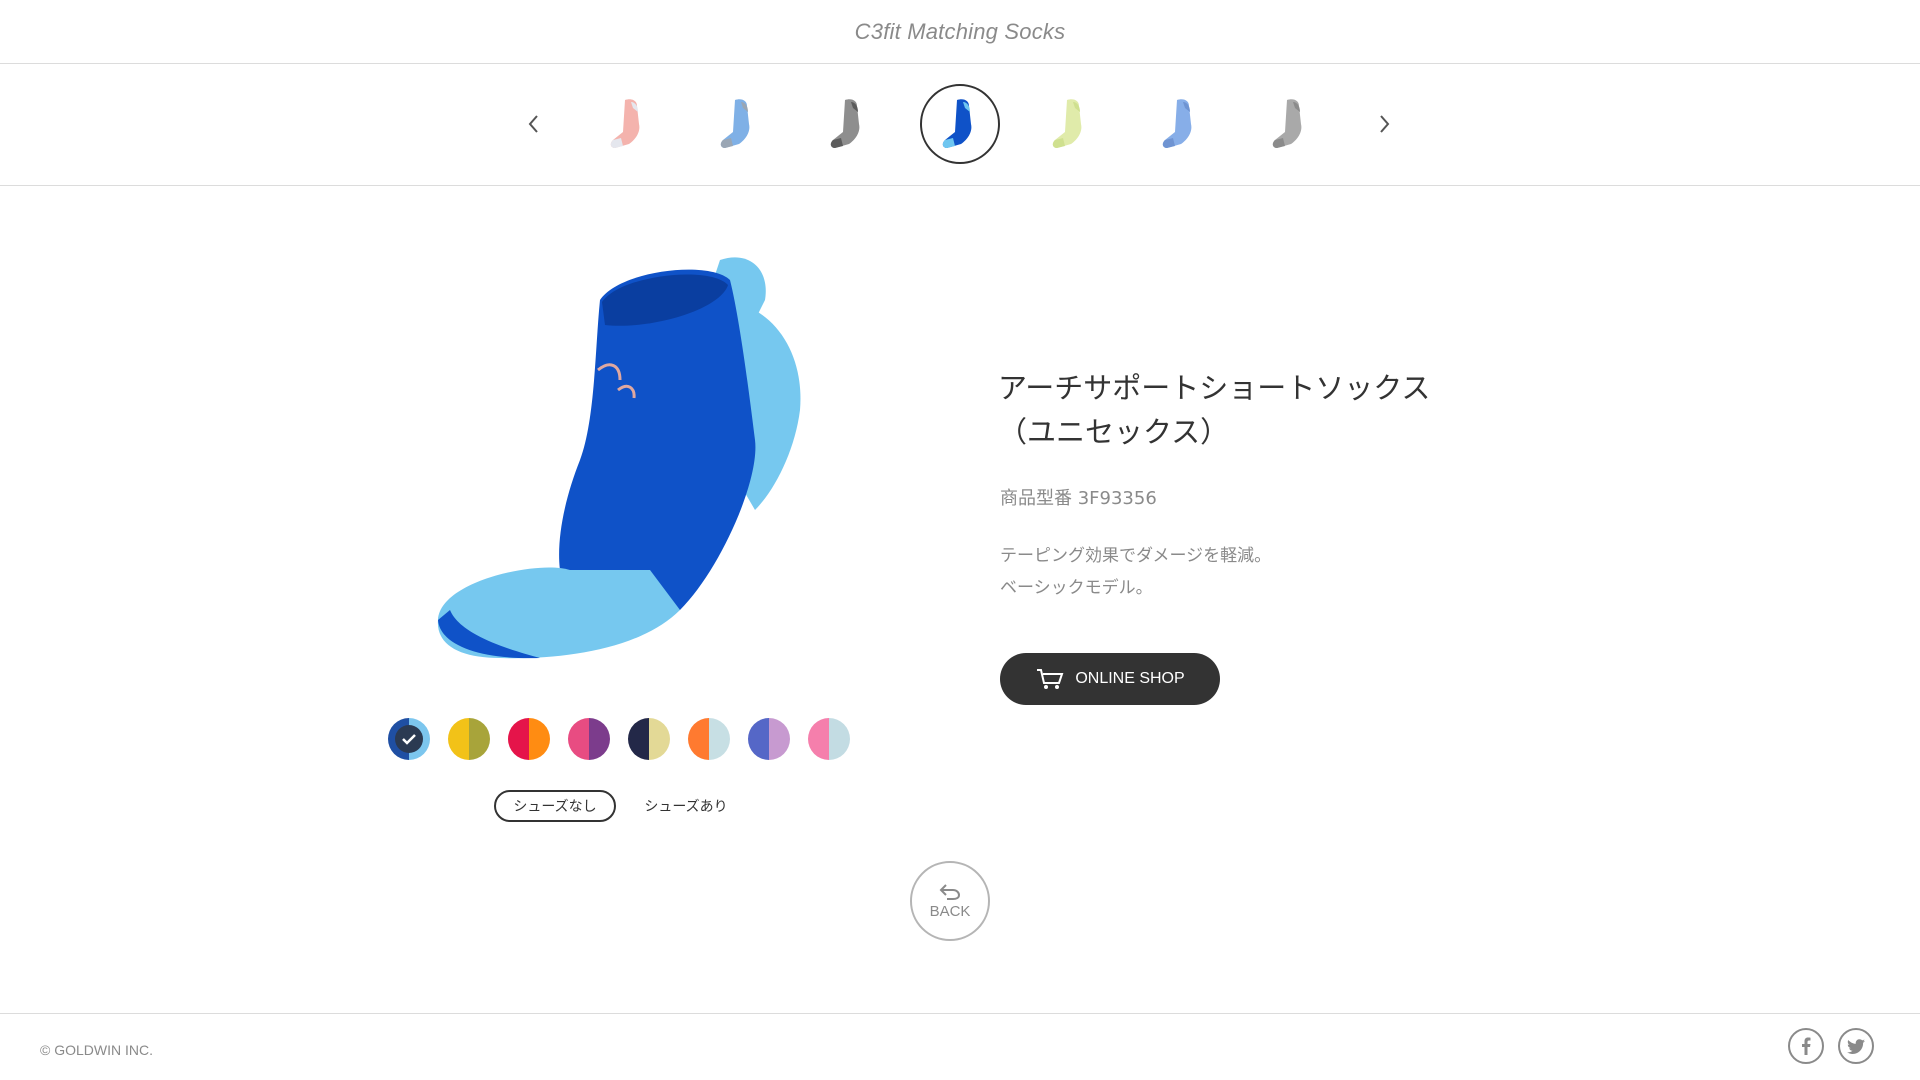 The image size is (1920, 1080). Describe the element at coordinates (96, 1050) in the screenshot. I see `copyright: © GOLDWIN INC.` at that location.